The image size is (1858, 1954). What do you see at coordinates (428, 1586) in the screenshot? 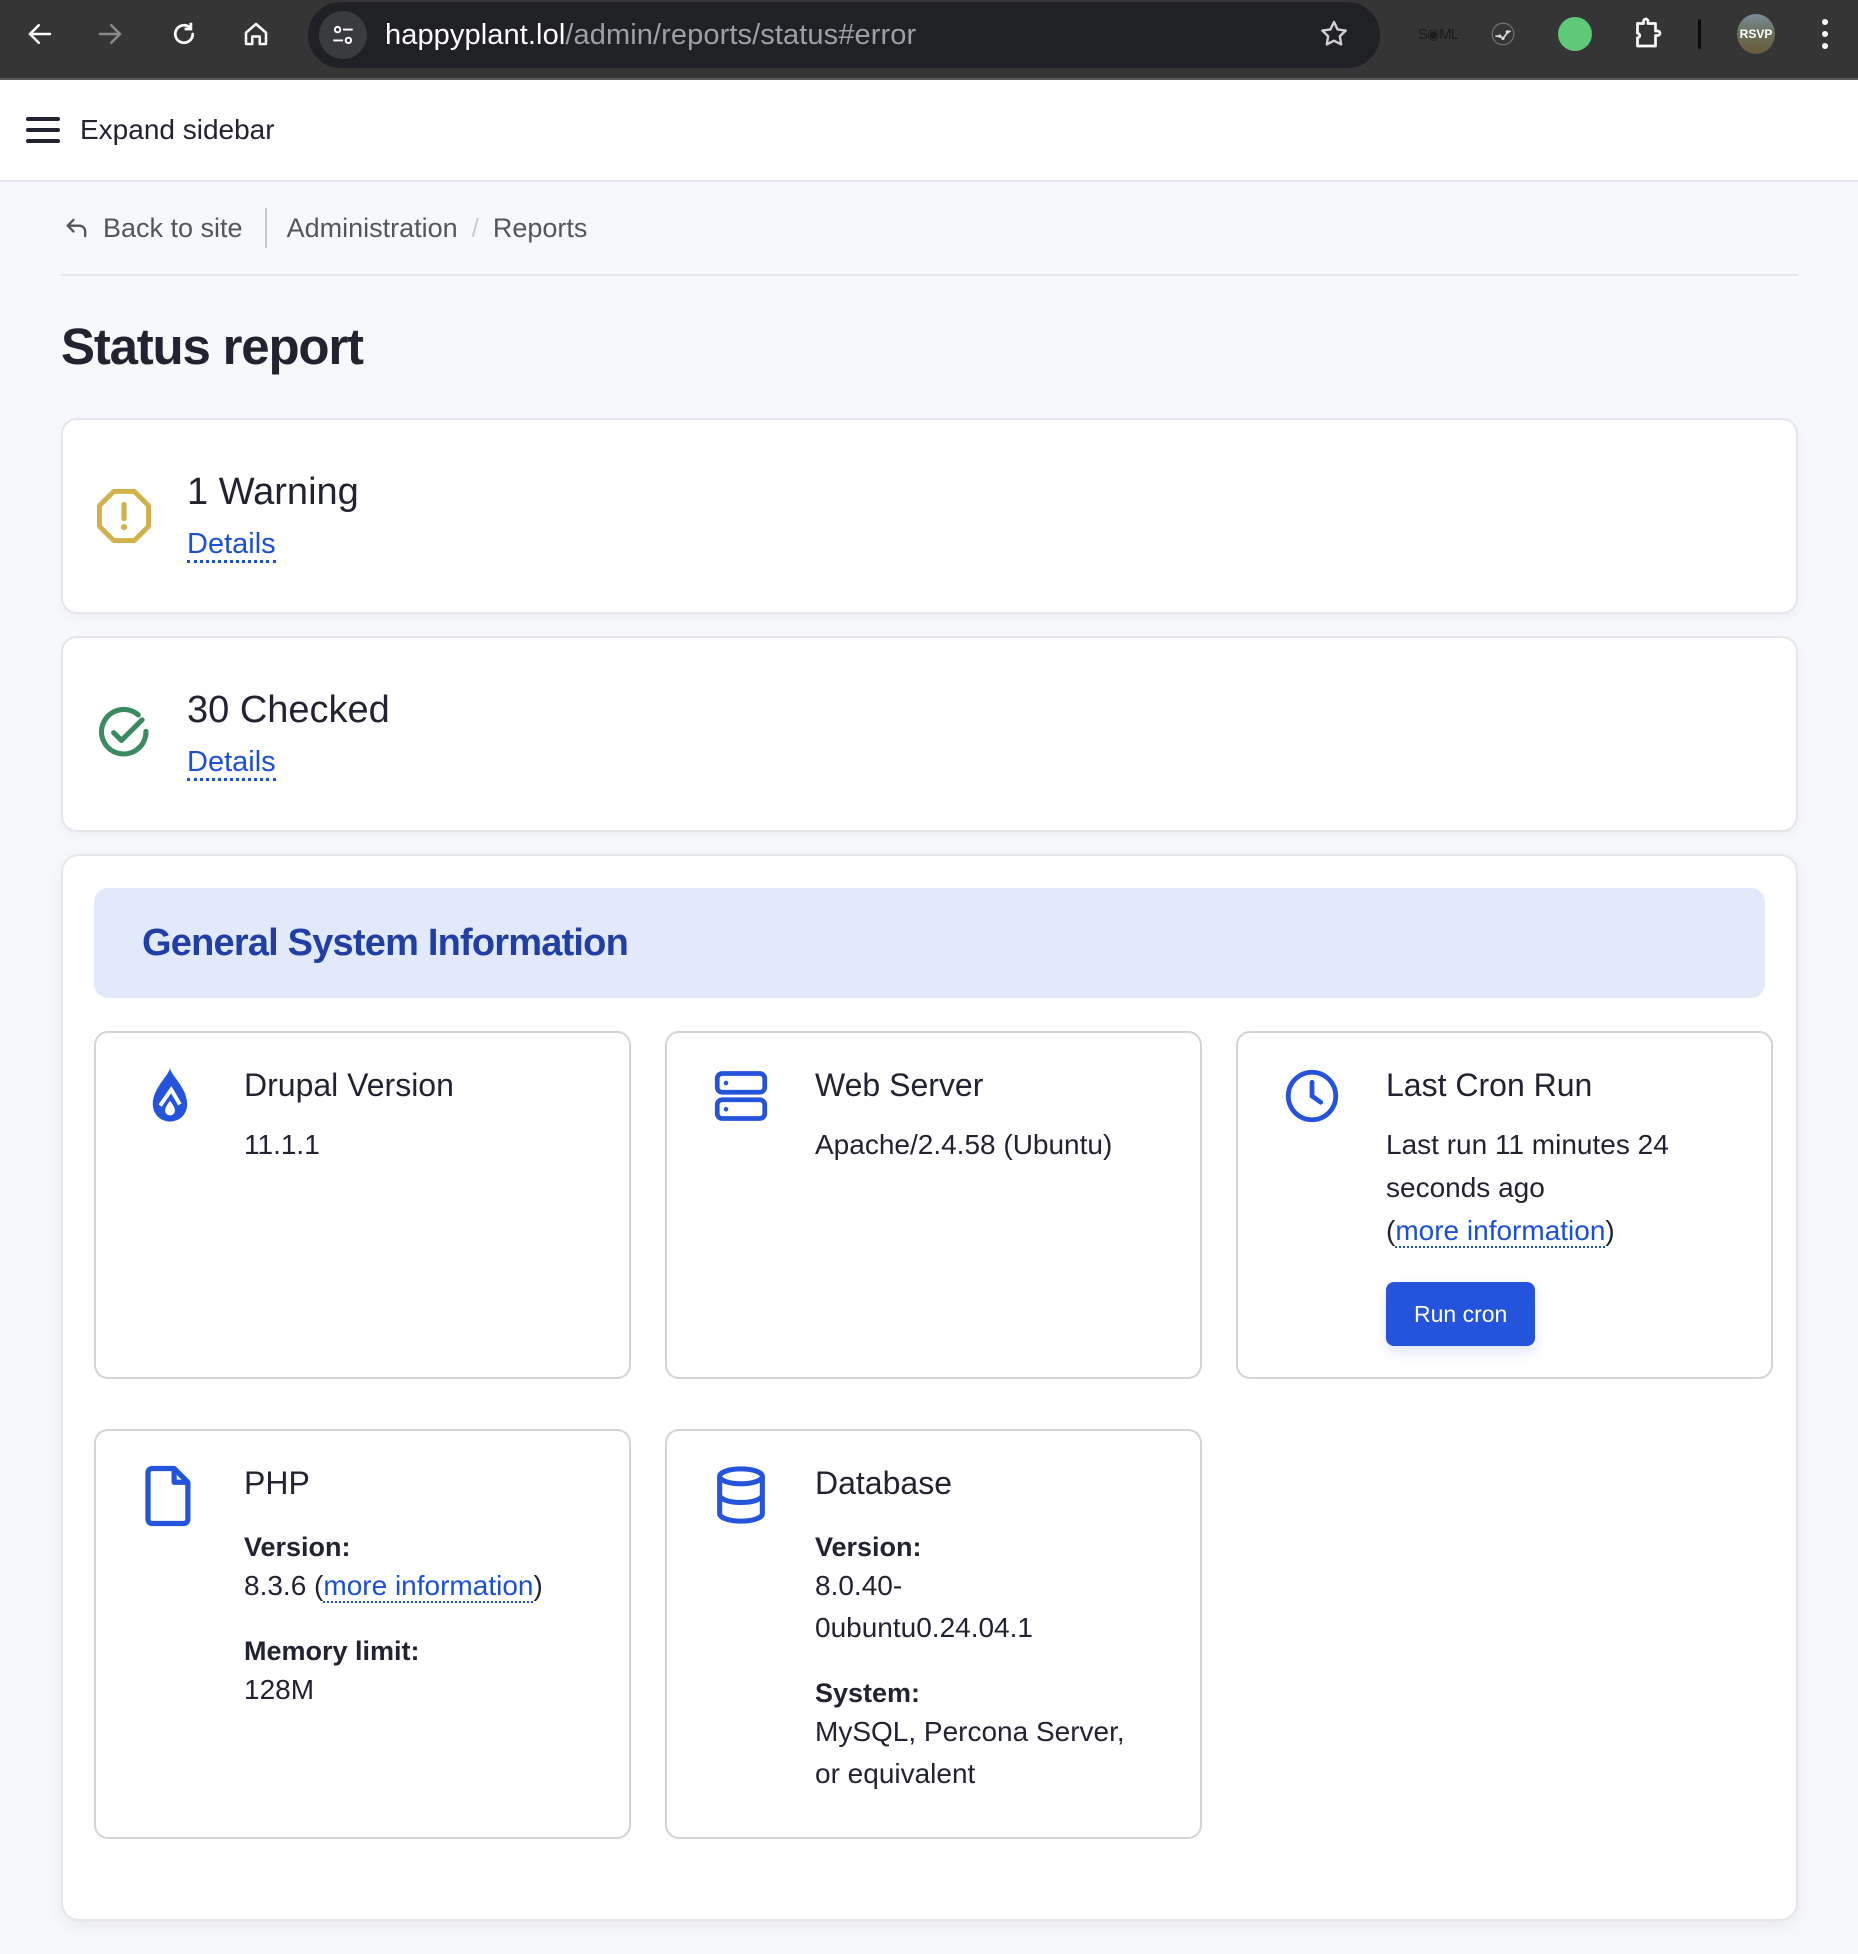
I see `php-more-information-link: more information` at bounding box center [428, 1586].